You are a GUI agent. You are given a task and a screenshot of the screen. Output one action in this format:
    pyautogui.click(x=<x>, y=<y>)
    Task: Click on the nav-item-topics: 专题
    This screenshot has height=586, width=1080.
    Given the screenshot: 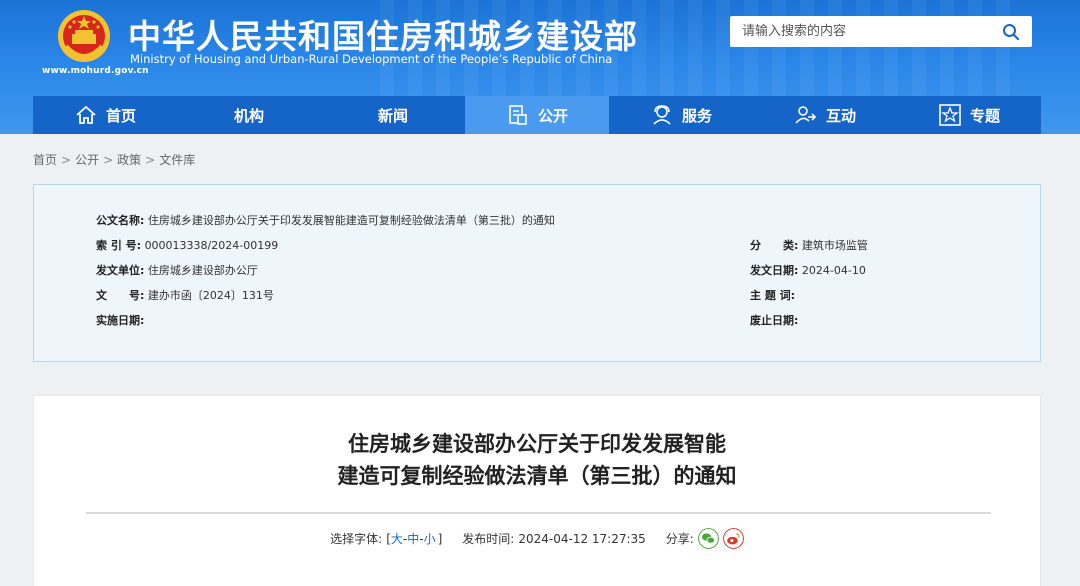 What is the action you would take?
    pyautogui.click(x=969, y=115)
    